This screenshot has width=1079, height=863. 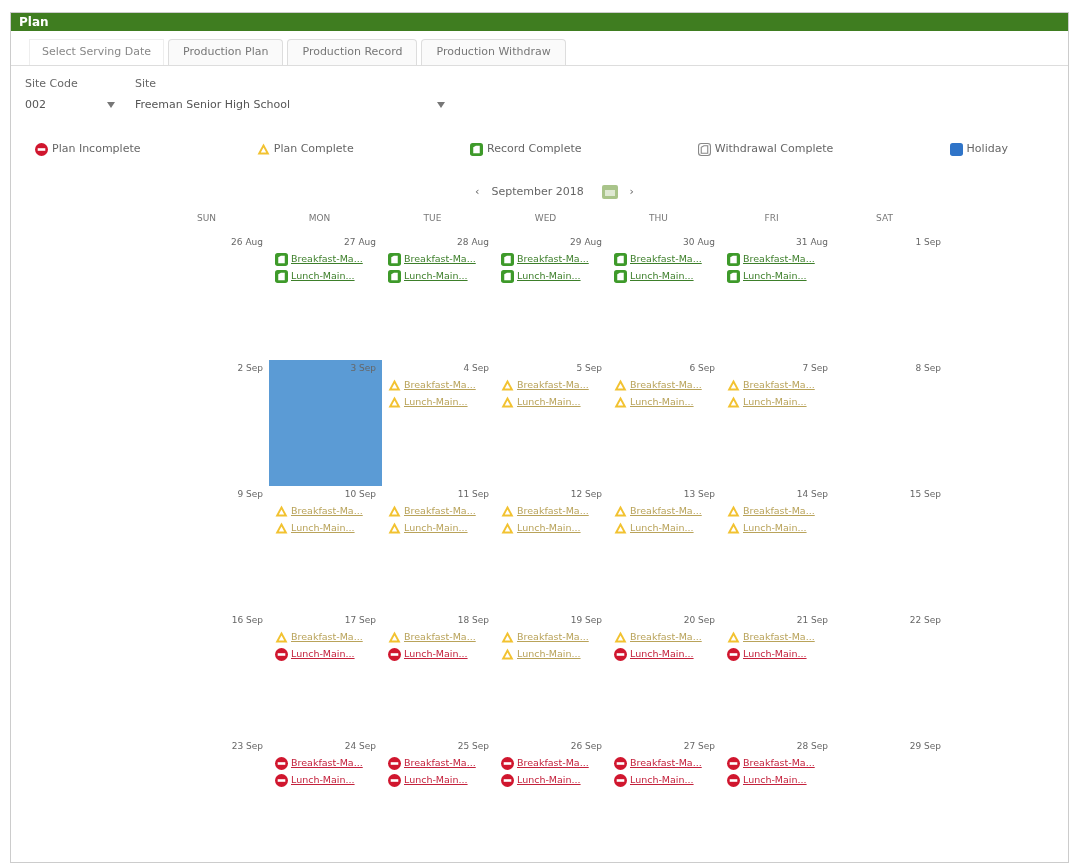 What do you see at coordinates (925, 746) in the screenshot?
I see `date-label: 29 Sep` at bounding box center [925, 746].